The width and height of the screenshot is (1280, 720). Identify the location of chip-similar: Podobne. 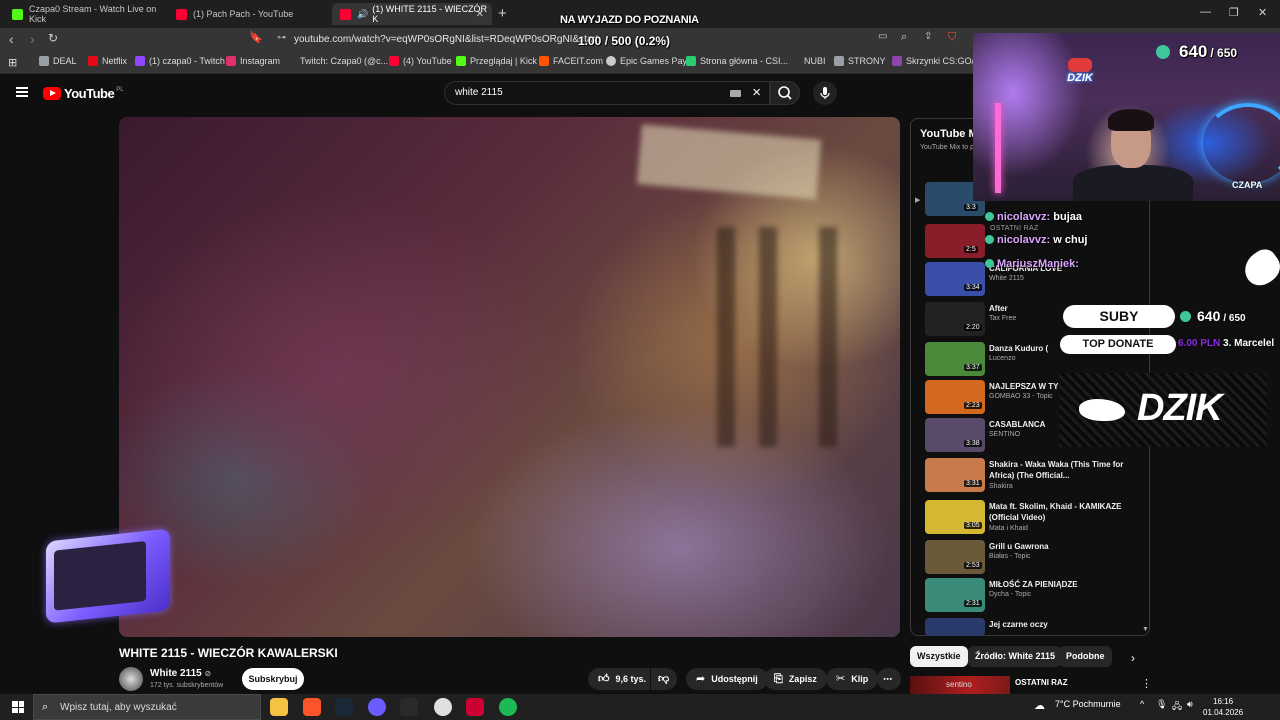
(1085, 656).